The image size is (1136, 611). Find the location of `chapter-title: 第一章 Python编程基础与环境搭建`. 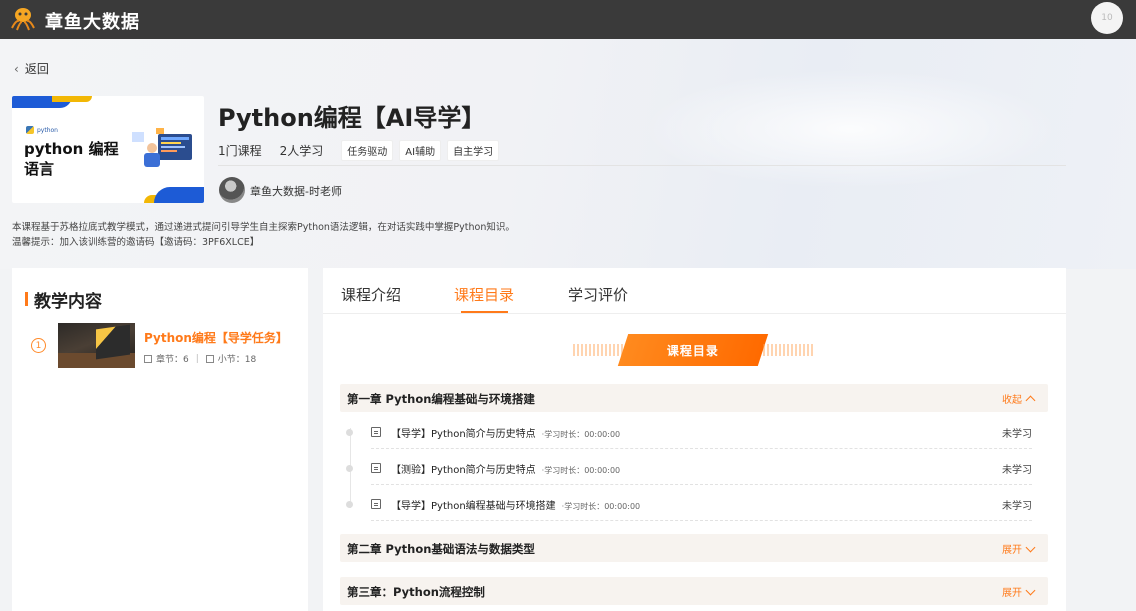

chapter-title: 第一章 Python编程基础与环境搭建 is located at coordinates (441, 399).